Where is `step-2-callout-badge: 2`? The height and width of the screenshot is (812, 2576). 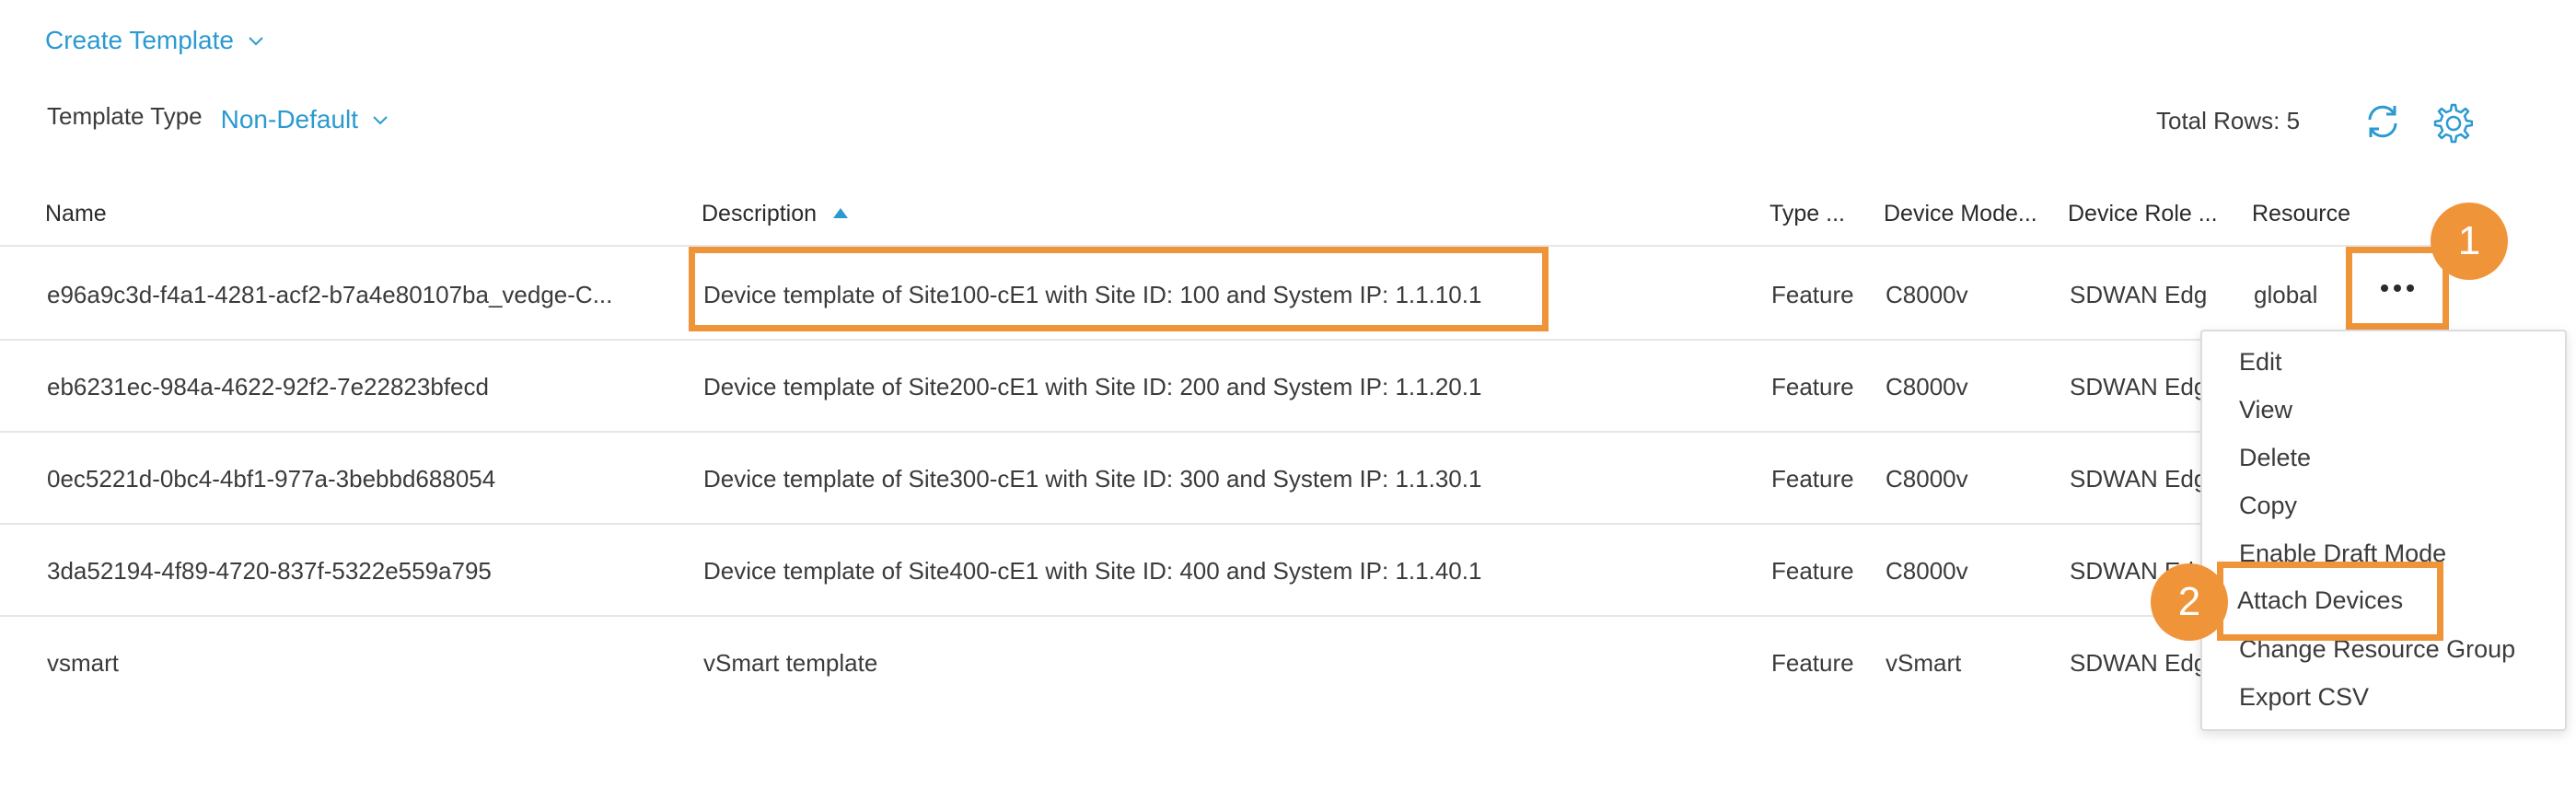 step-2-callout-badge: 2 is located at coordinates (2189, 602).